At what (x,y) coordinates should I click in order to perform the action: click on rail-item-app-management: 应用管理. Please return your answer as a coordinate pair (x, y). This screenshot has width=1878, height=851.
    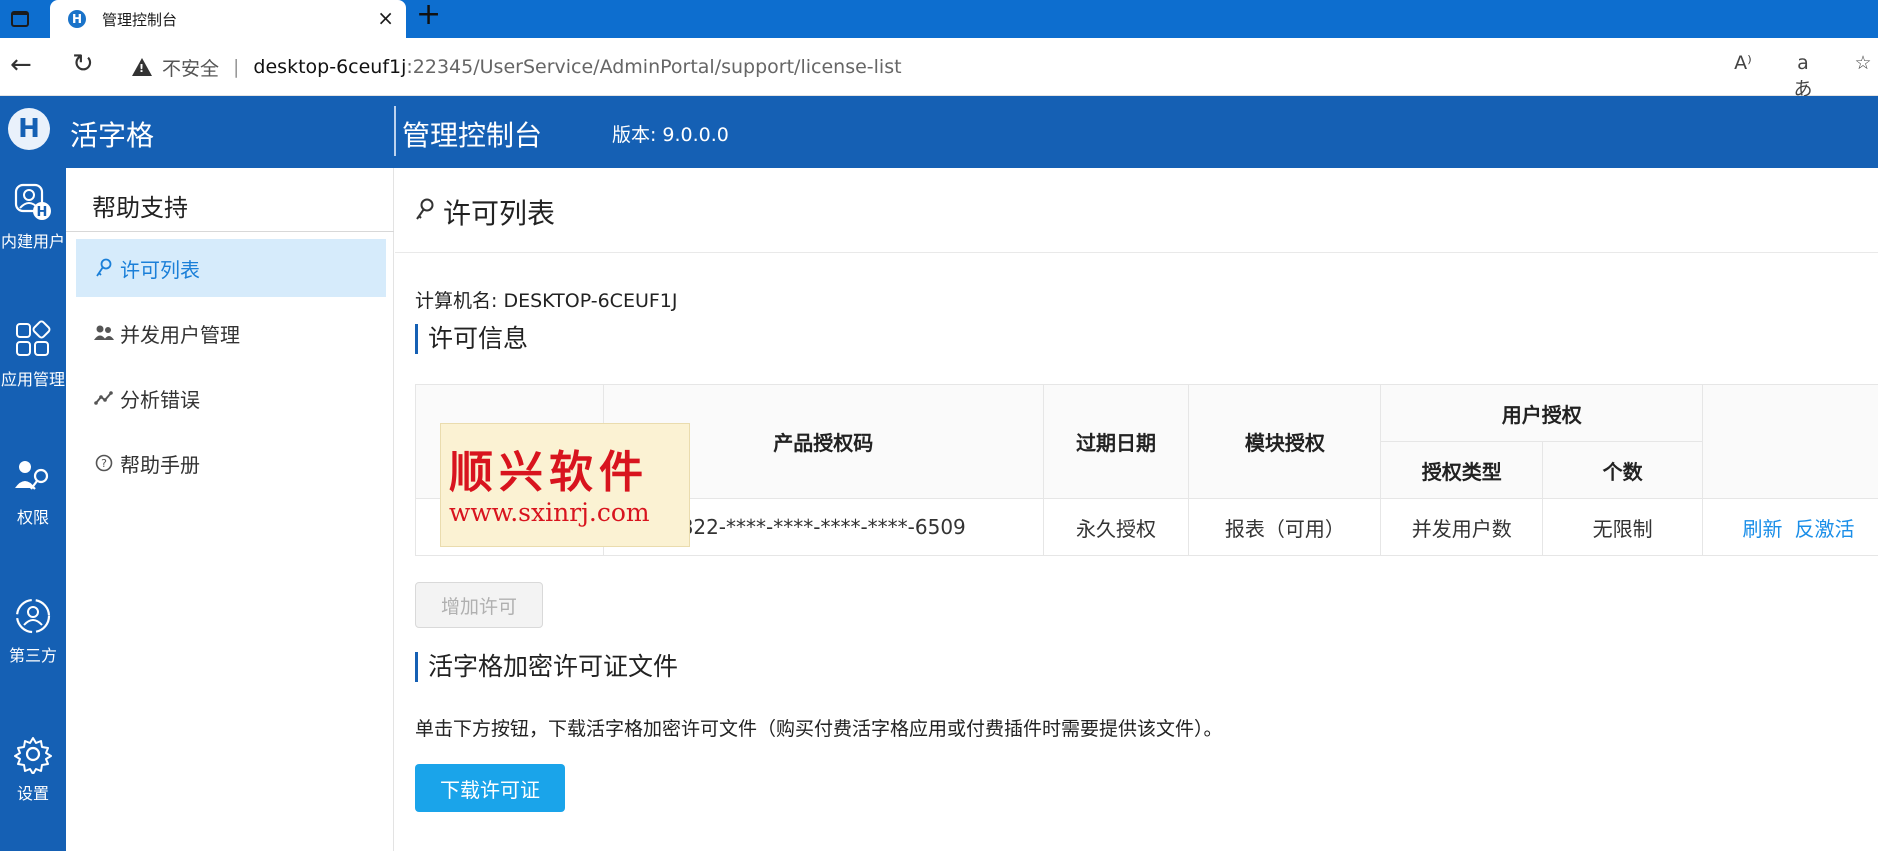
    Looking at the image, I should click on (33, 355).